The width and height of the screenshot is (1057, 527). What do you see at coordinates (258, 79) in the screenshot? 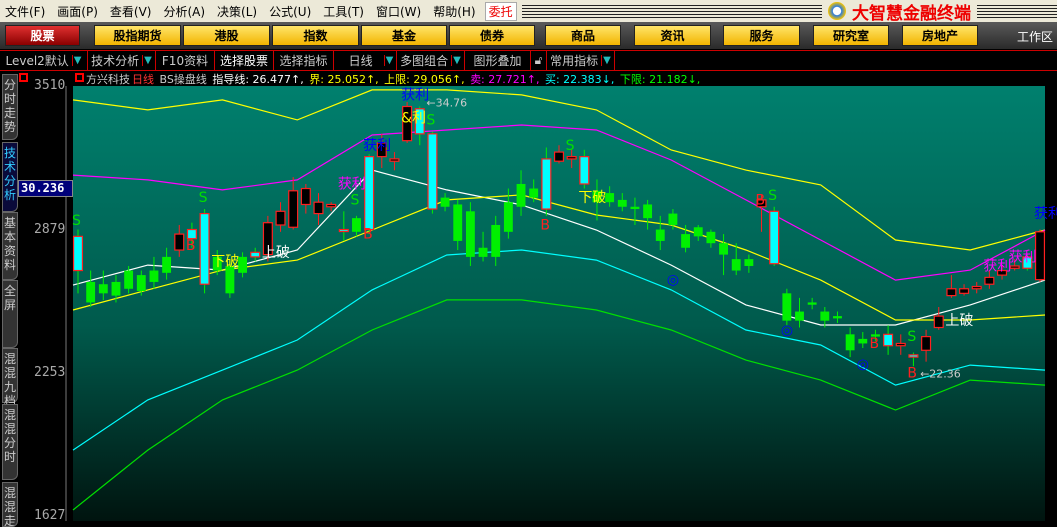
I see `guide-value: 指导线: 26.477↑,` at bounding box center [258, 79].